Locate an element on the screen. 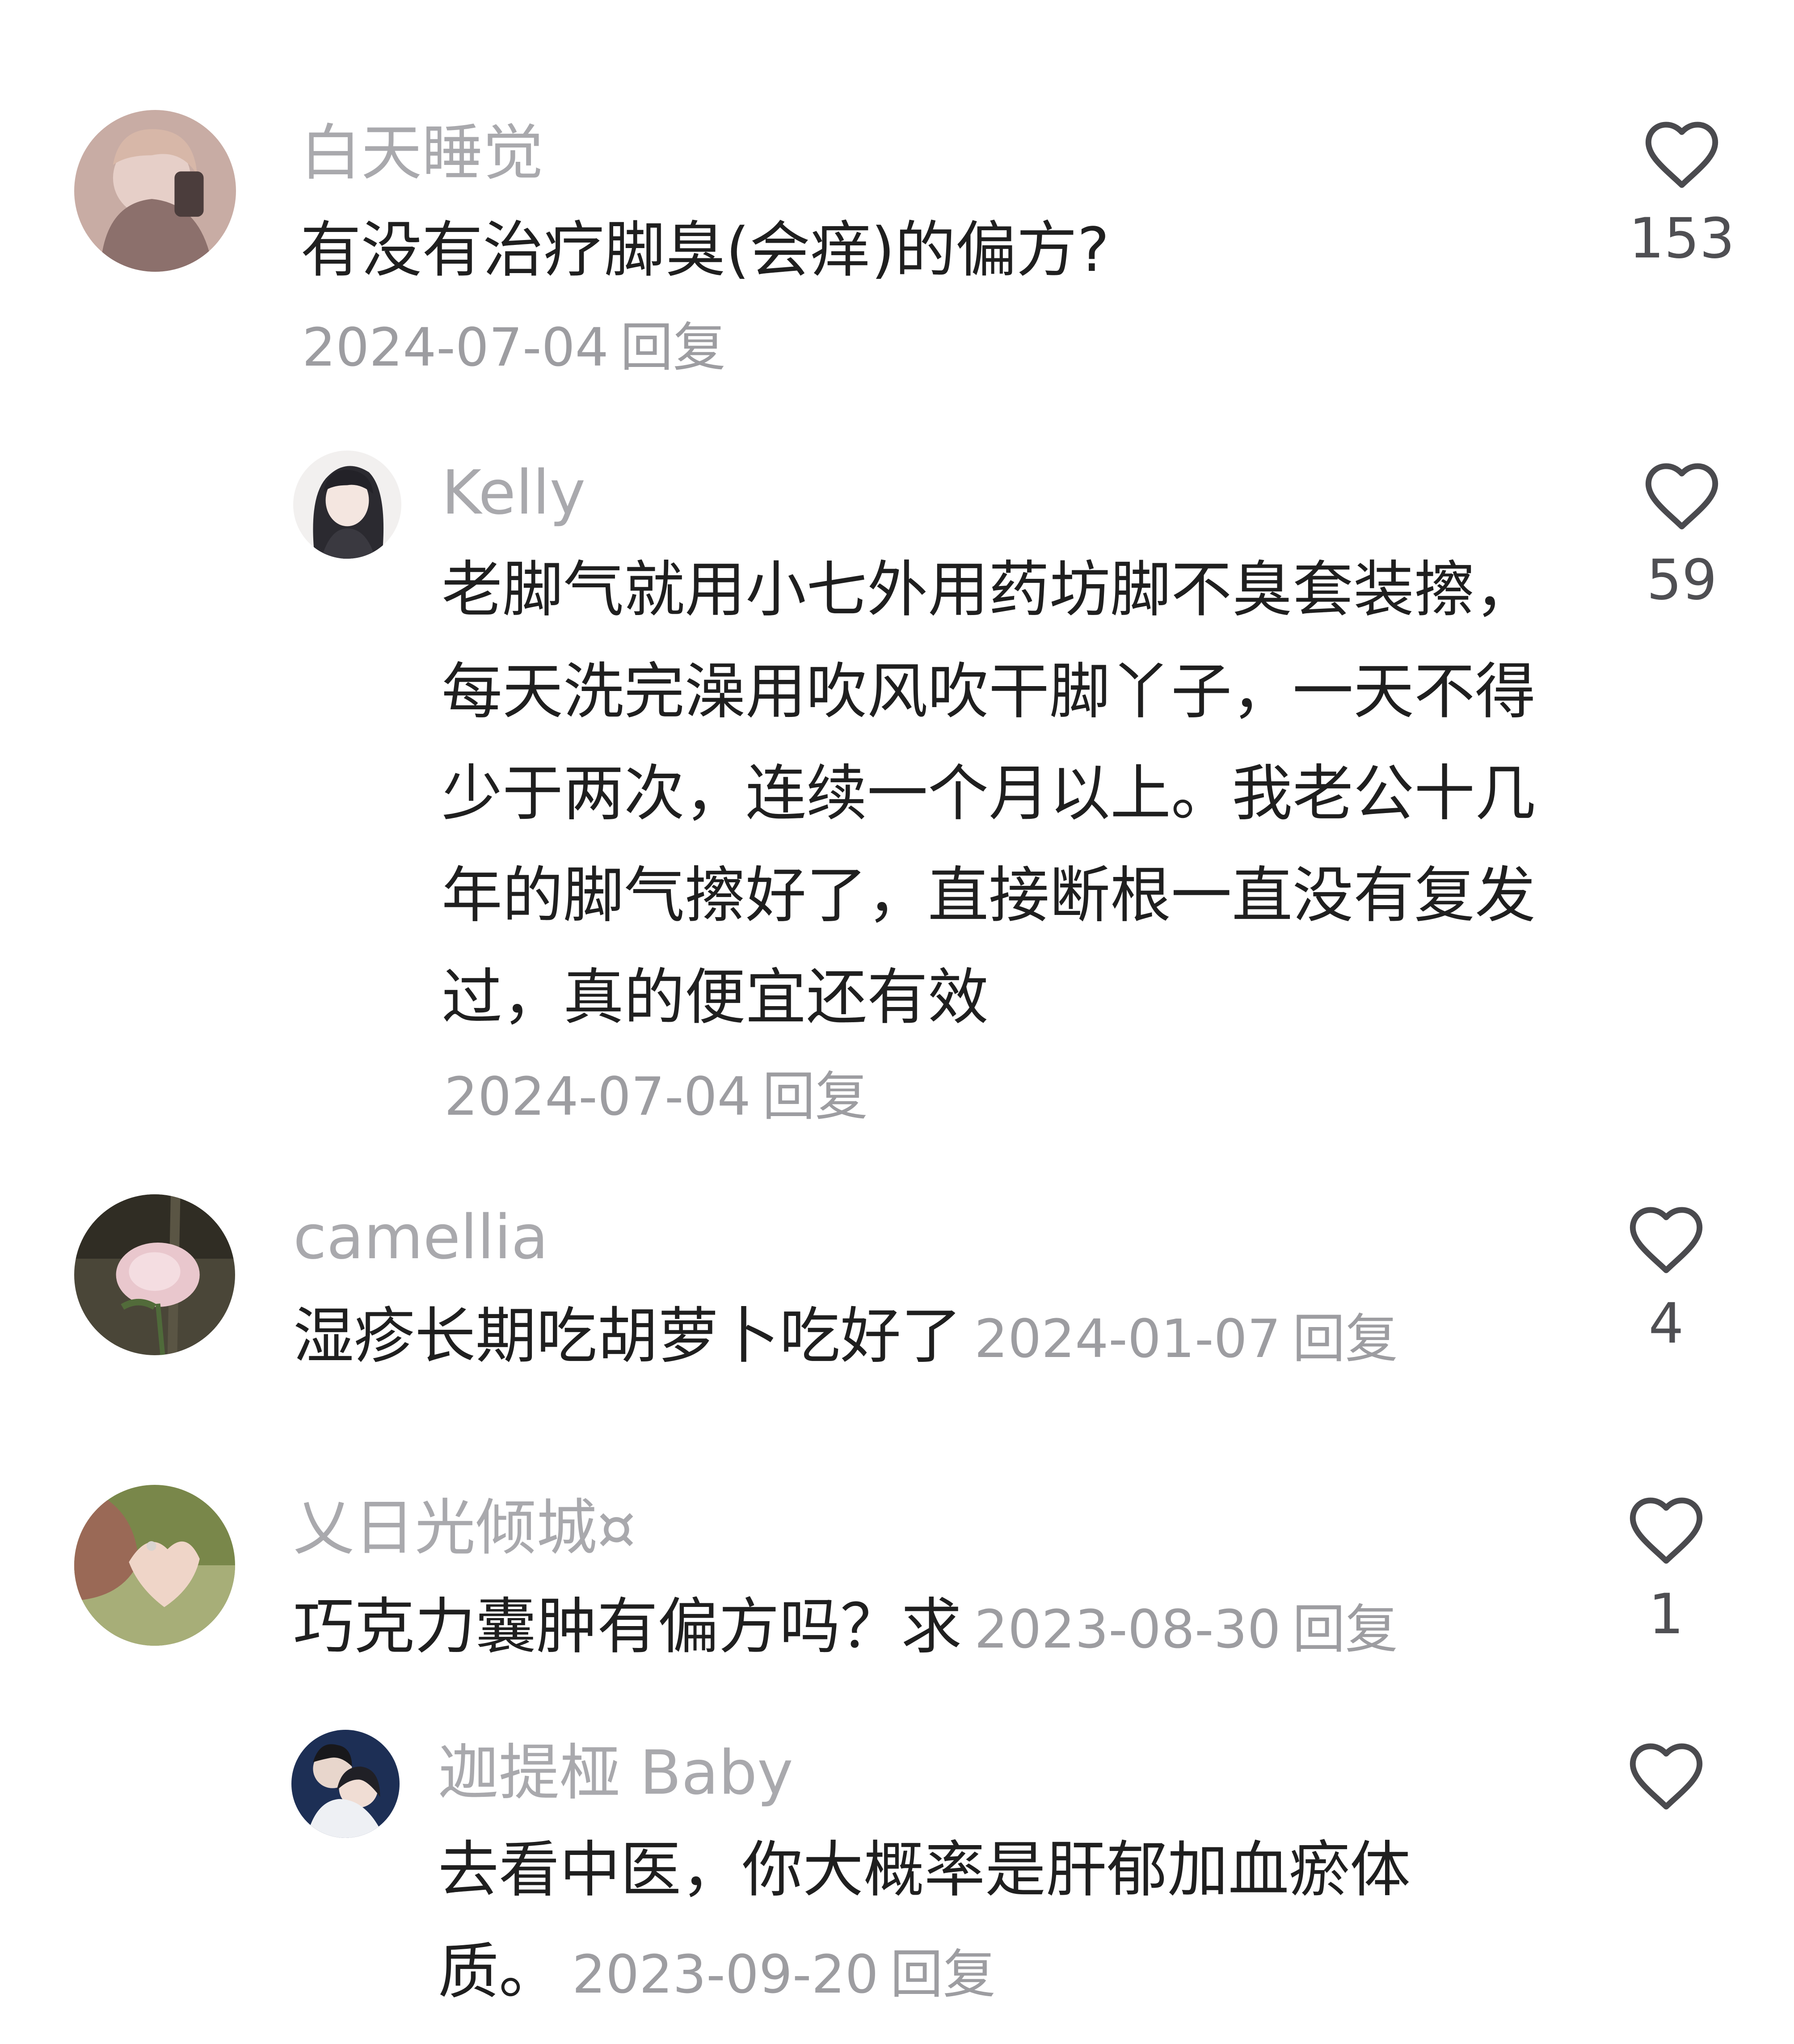 Image resolution: width=1794 pixels, height=2044 pixels. like-count: 59 is located at coordinates (1682, 580).